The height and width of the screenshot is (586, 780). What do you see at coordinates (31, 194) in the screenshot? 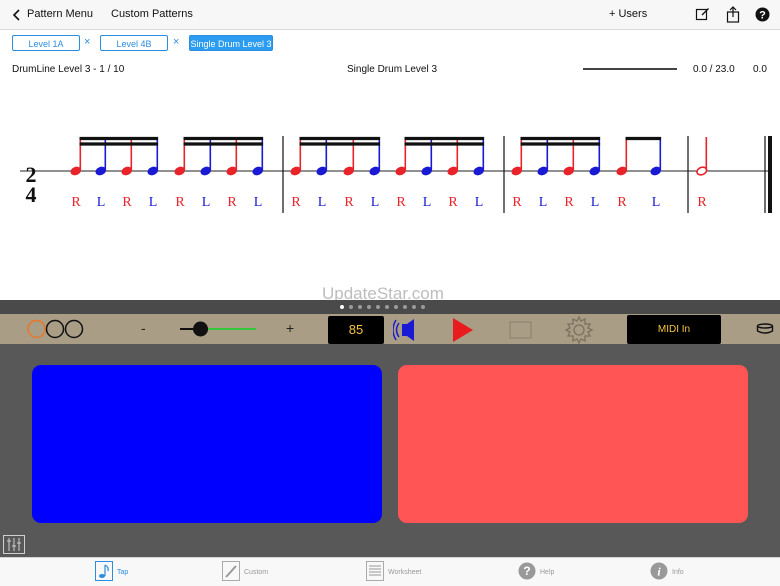
I see `time-sig-bottom: 4` at bounding box center [31, 194].